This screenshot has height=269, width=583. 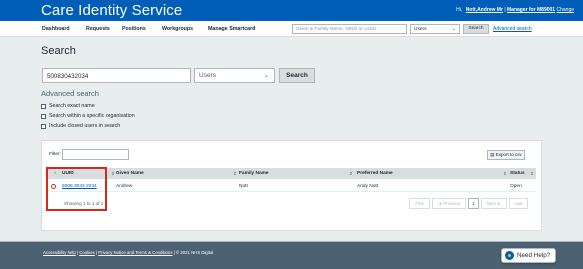 What do you see at coordinates (76, 189) in the screenshot?
I see `highlight-box` at bounding box center [76, 189].